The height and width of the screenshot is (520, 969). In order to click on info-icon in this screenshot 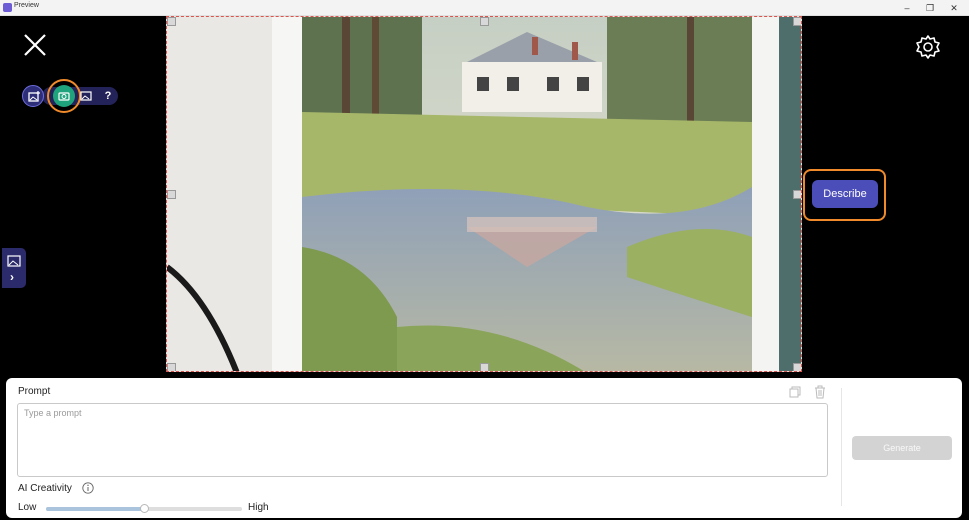, I will do `click(88, 488)`.